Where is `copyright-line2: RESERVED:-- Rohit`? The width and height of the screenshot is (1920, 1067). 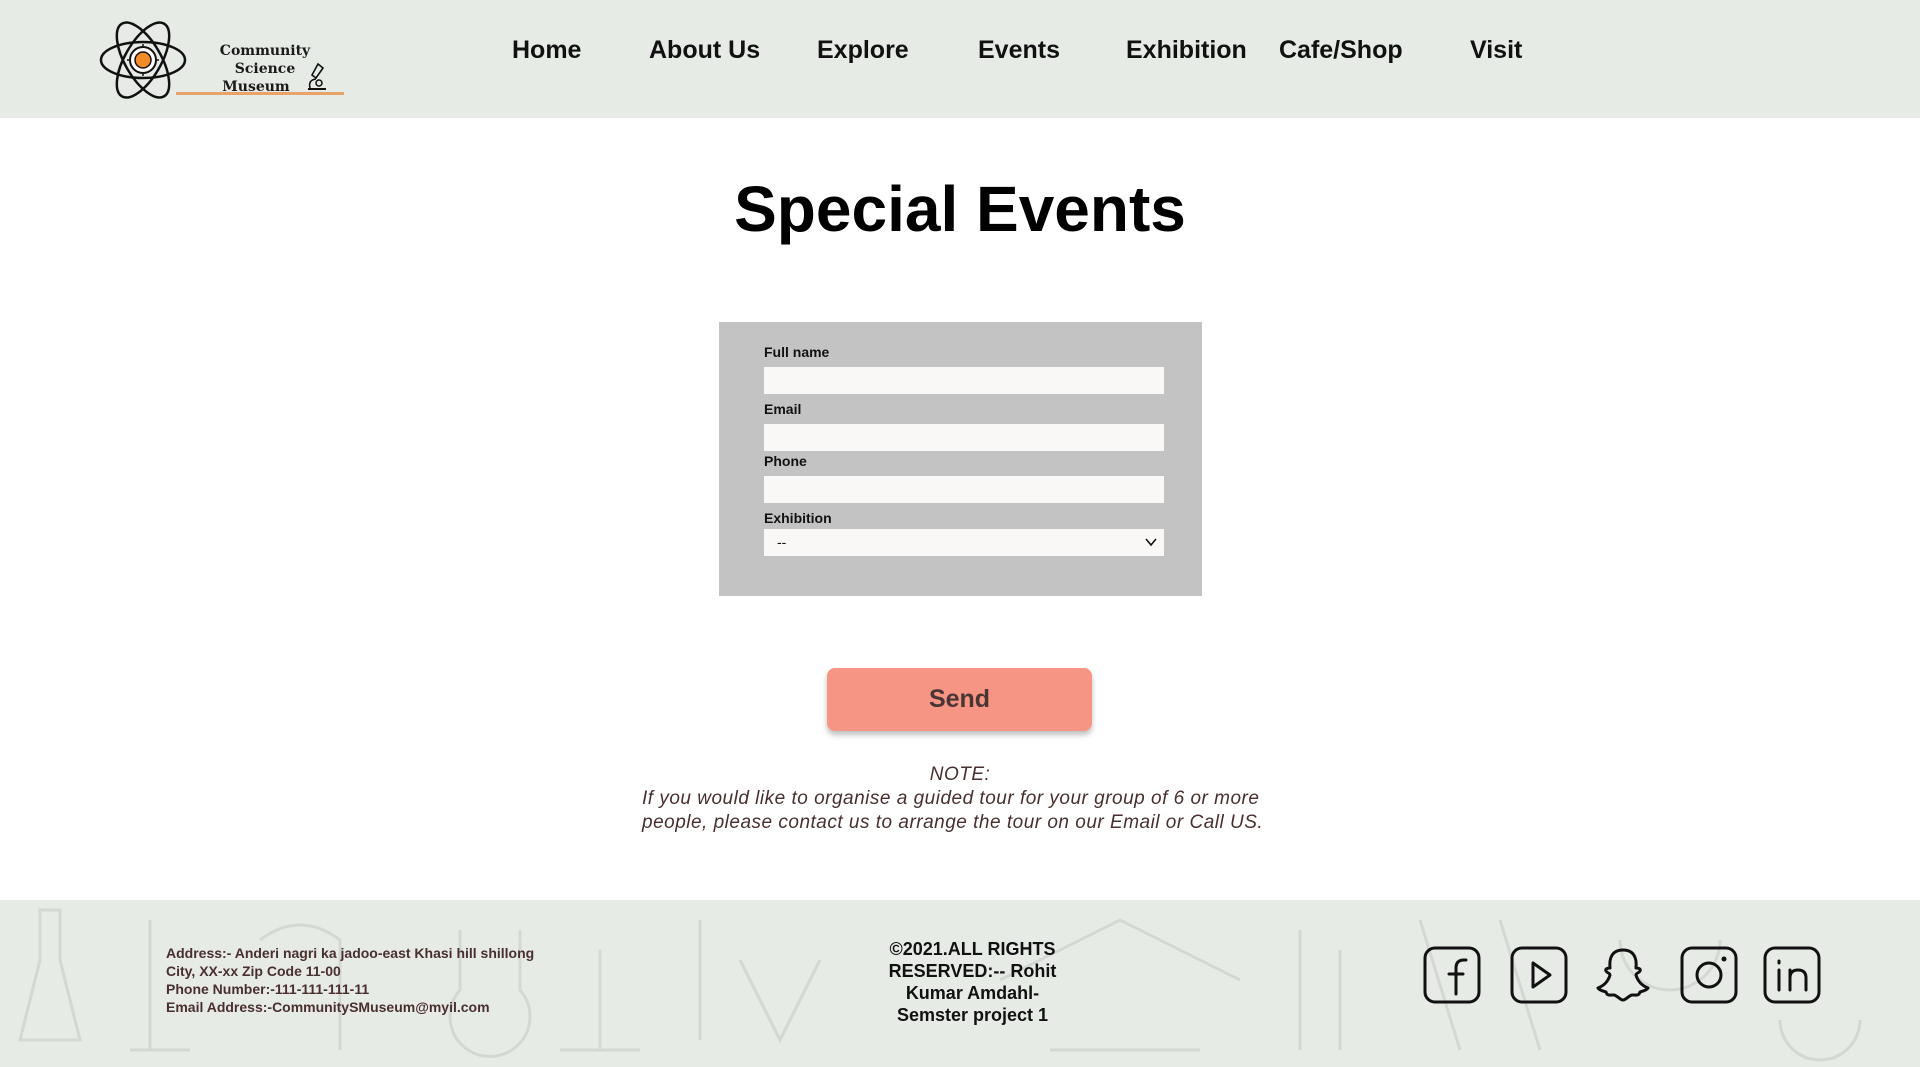 copyright-line2: RESERVED:-- Rohit is located at coordinates (972, 971).